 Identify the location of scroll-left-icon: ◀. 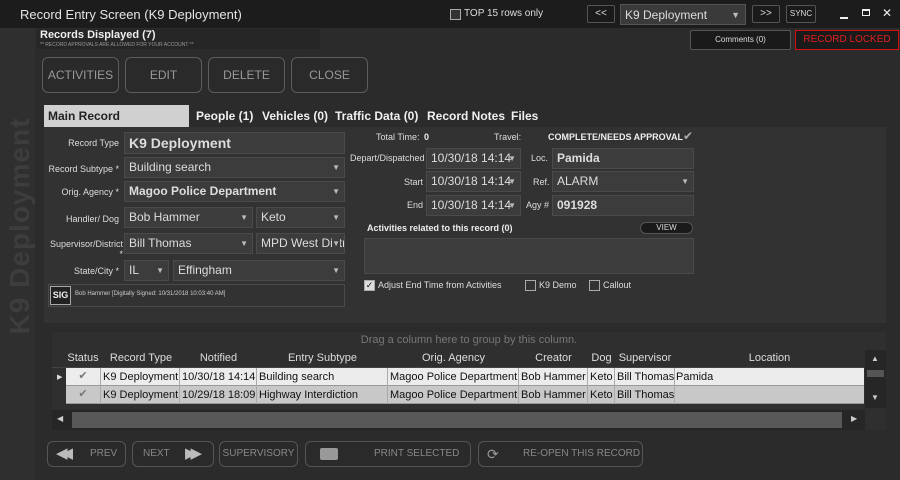
(60, 418).